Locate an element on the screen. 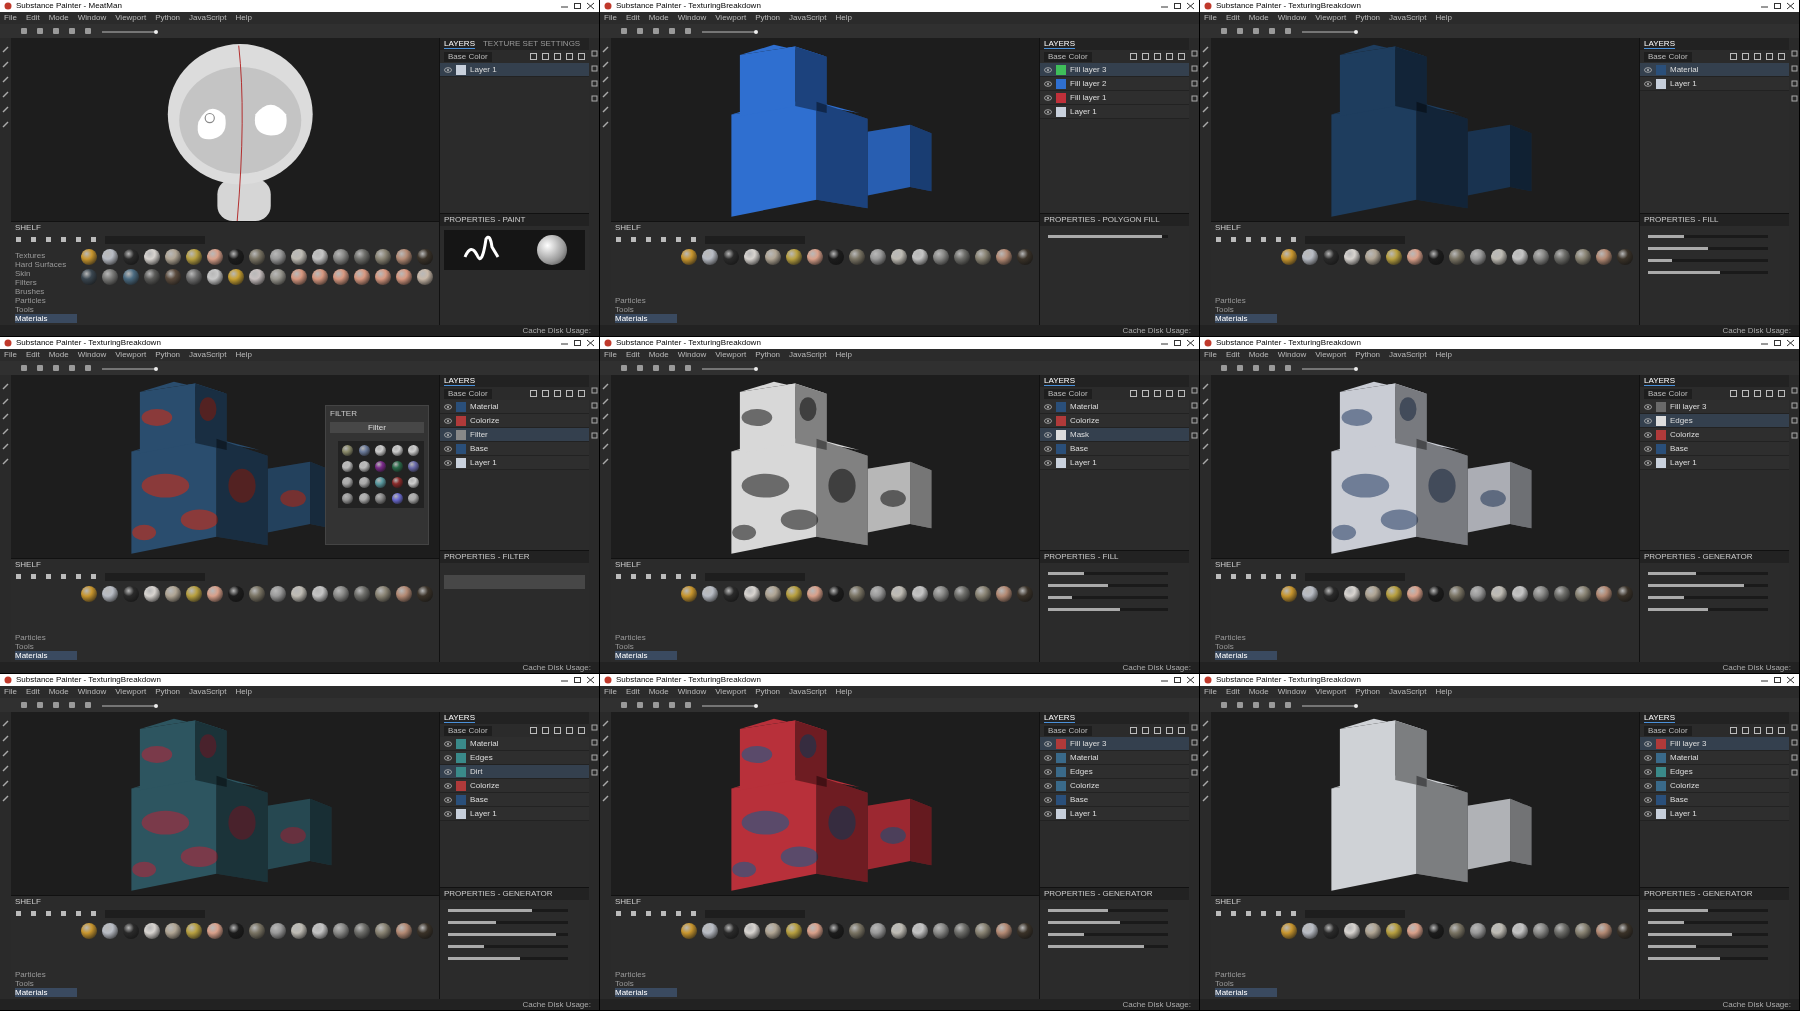  menu-item: Window is located at coordinates (92, 692).